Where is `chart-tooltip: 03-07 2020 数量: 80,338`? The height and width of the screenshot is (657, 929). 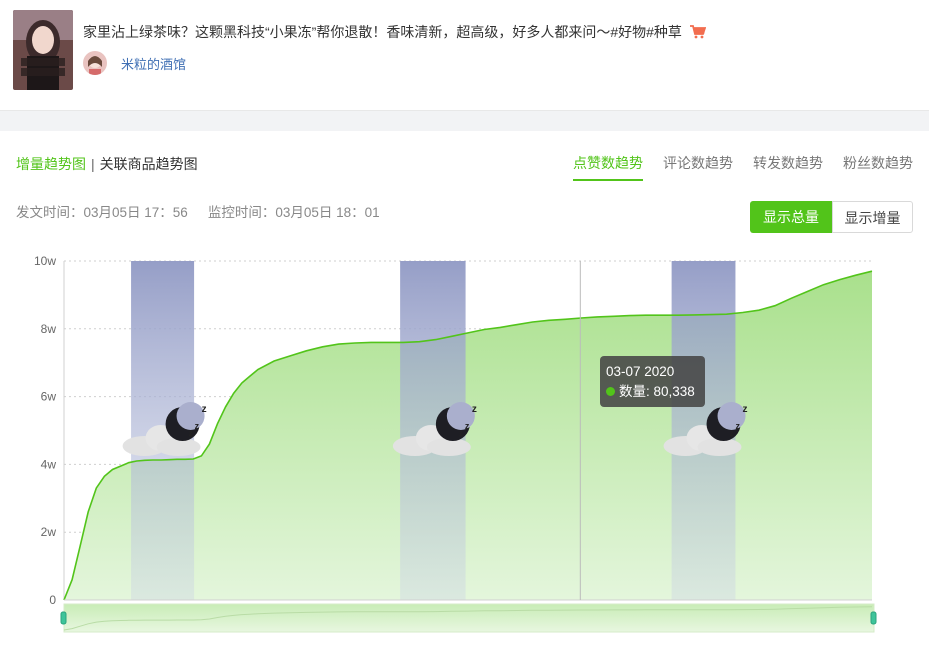 chart-tooltip: 03-07 2020 数量: 80,338 is located at coordinates (652, 381).